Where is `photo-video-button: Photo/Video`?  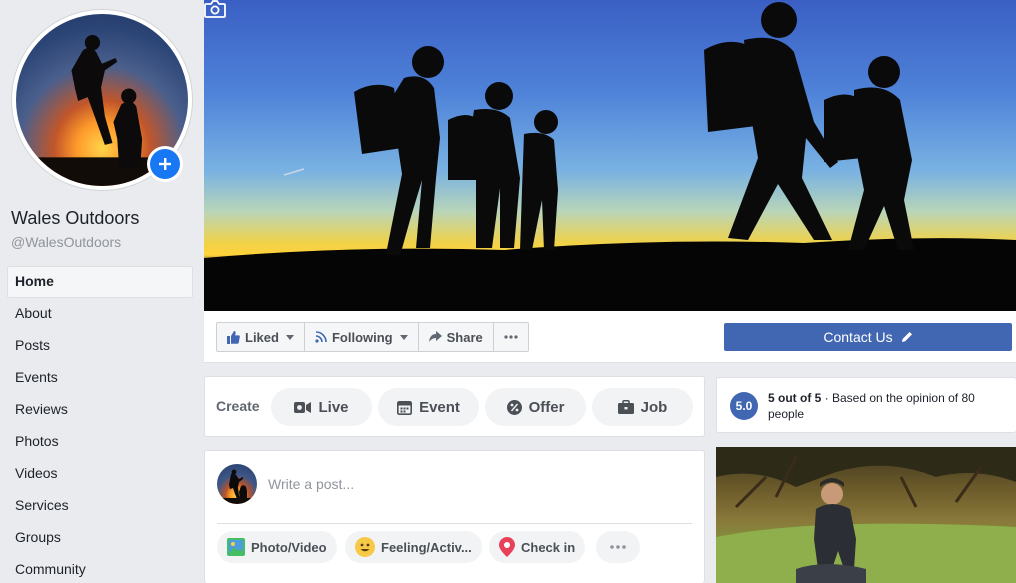
photo-video-button: Photo/Video is located at coordinates (277, 547).